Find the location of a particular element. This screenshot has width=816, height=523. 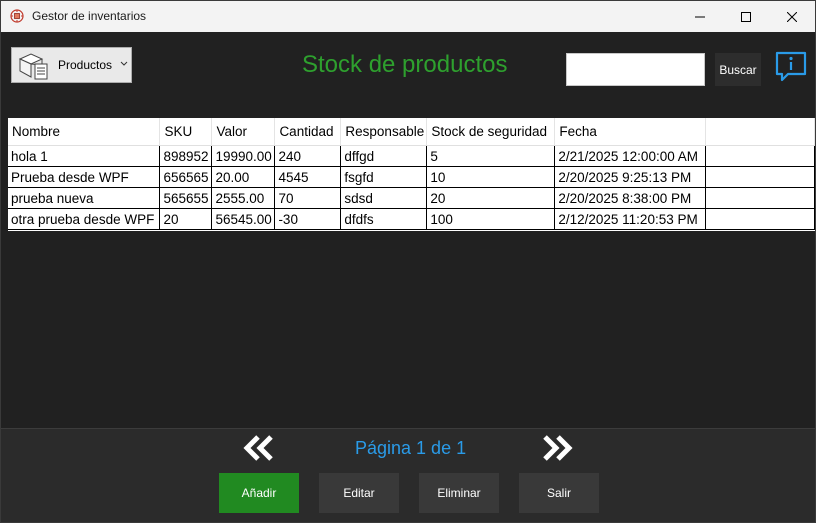

search-button: Buscar is located at coordinates (738, 69).